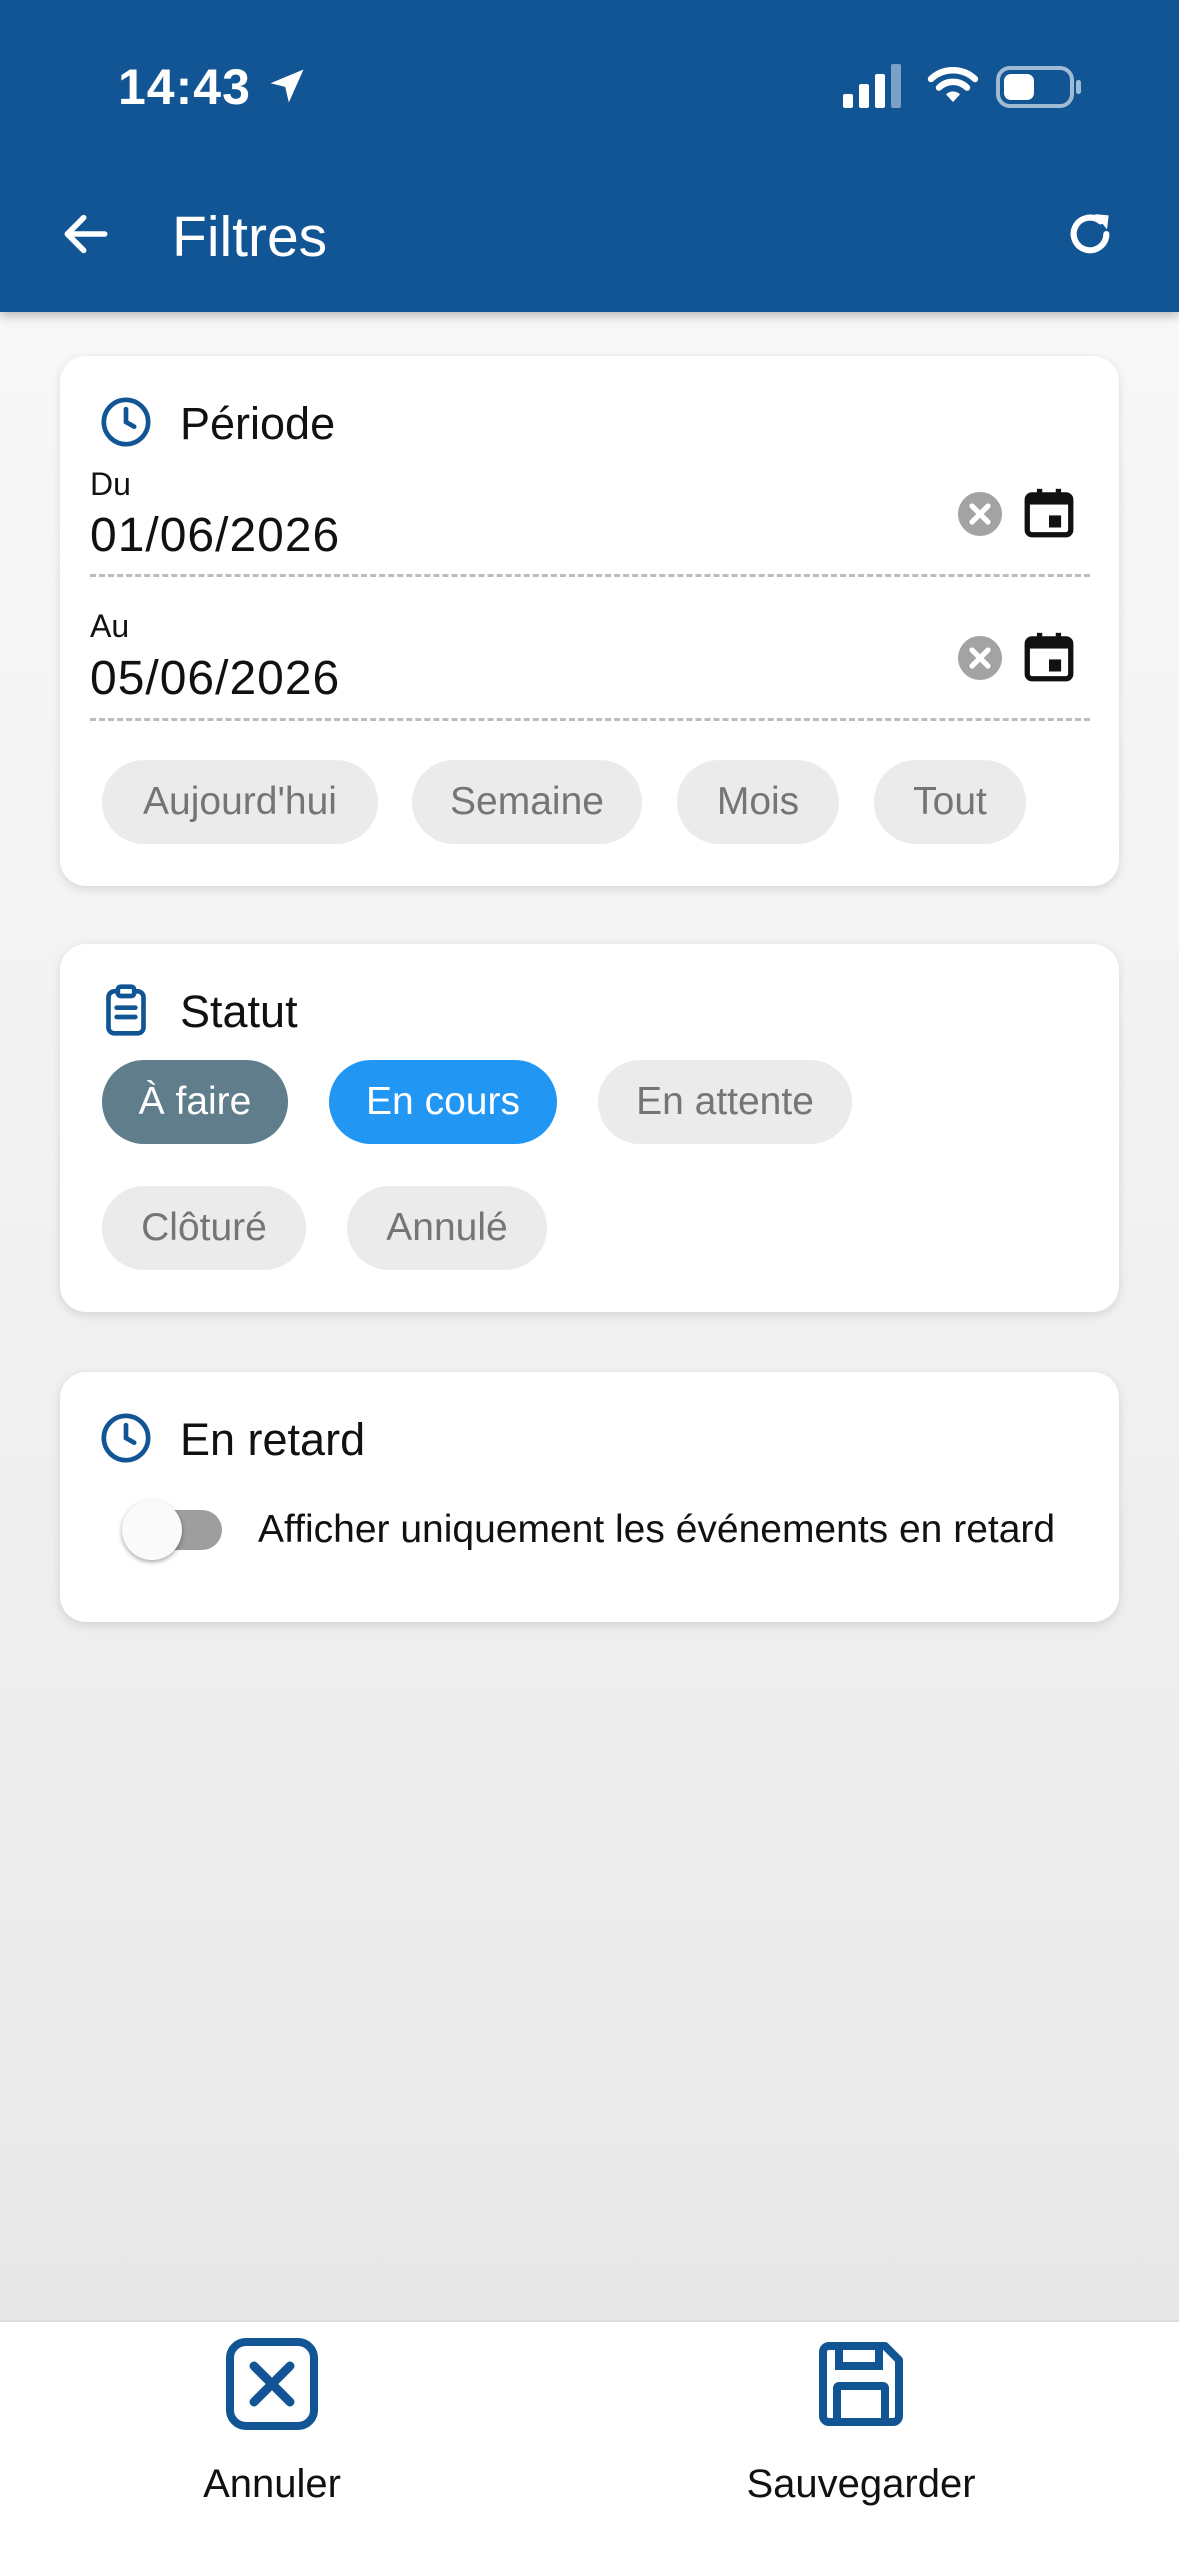  Describe the element at coordinates (258, 423) in the screenshot. I see `period-title: Période` at that location.